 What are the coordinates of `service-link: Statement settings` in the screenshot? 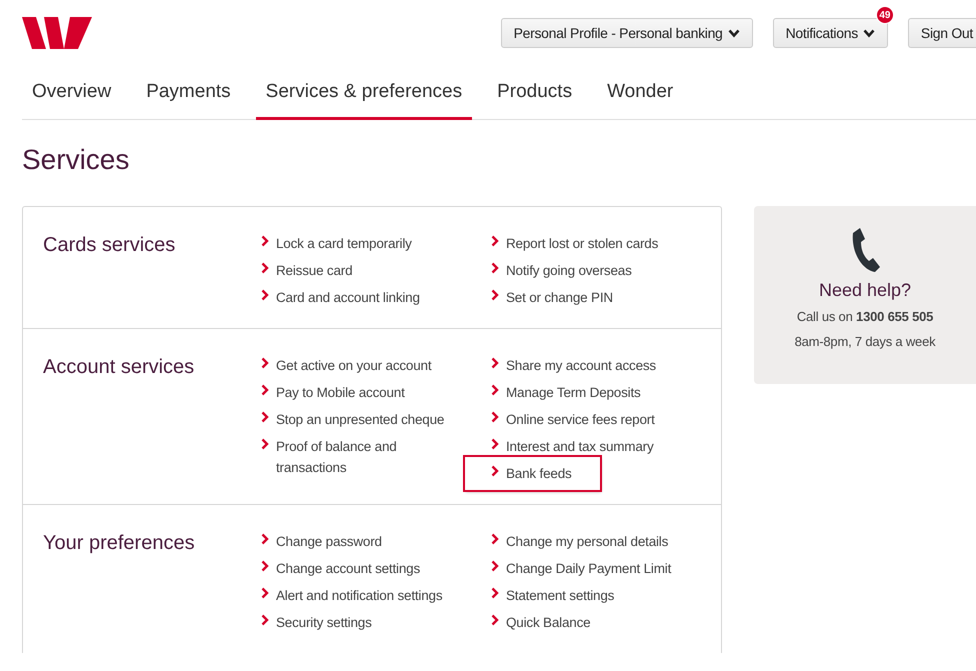 It's located at (554, 595).